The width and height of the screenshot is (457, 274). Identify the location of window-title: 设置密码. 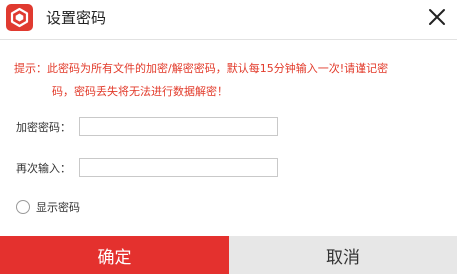
(76, 18).